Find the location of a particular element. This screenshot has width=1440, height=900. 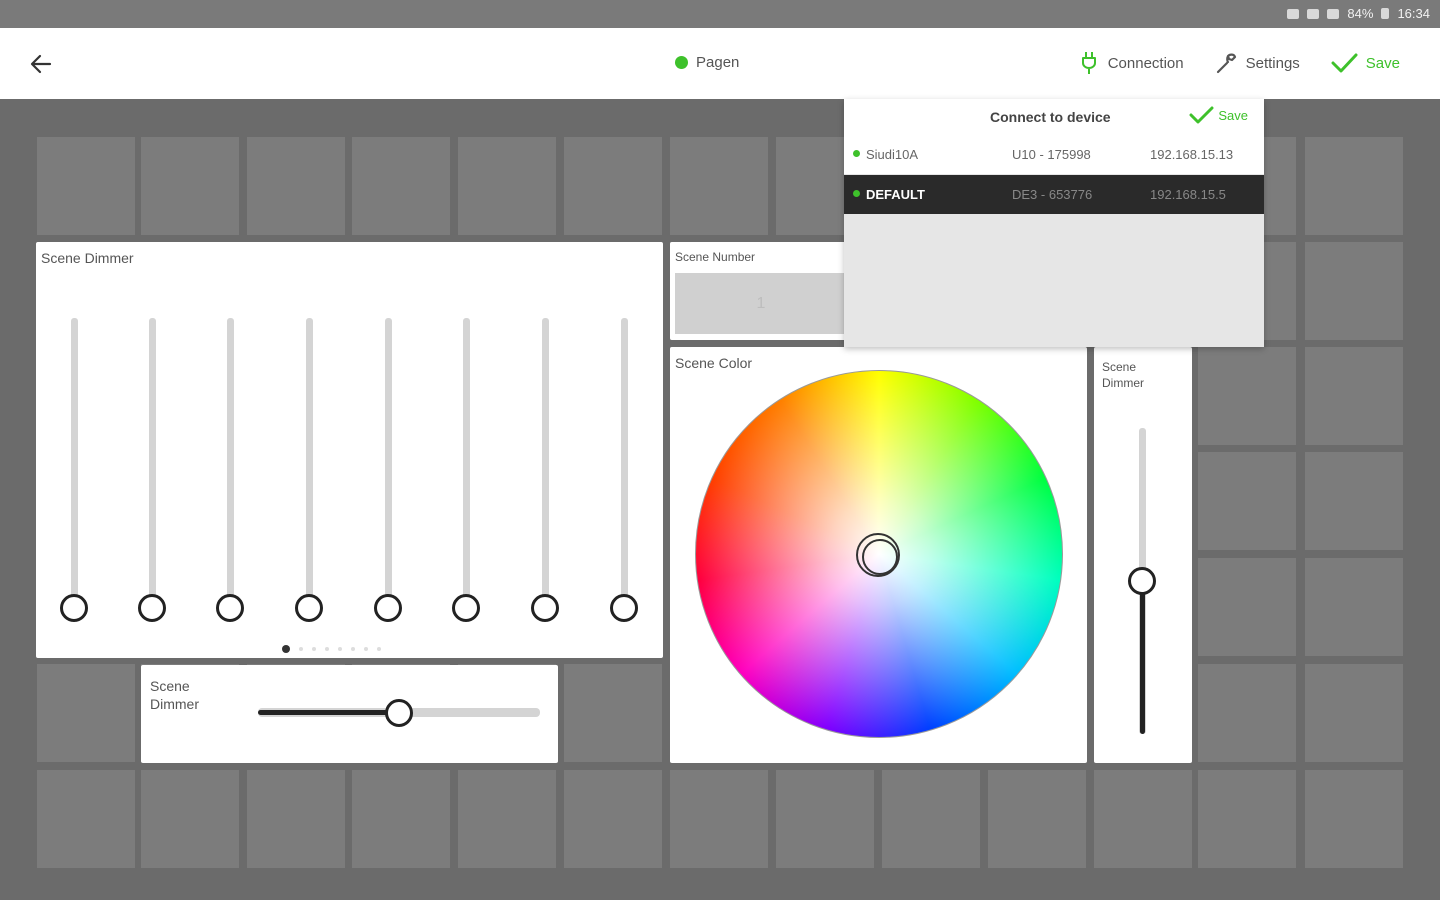

wrench-icon is located at coordinates (1226, 63).